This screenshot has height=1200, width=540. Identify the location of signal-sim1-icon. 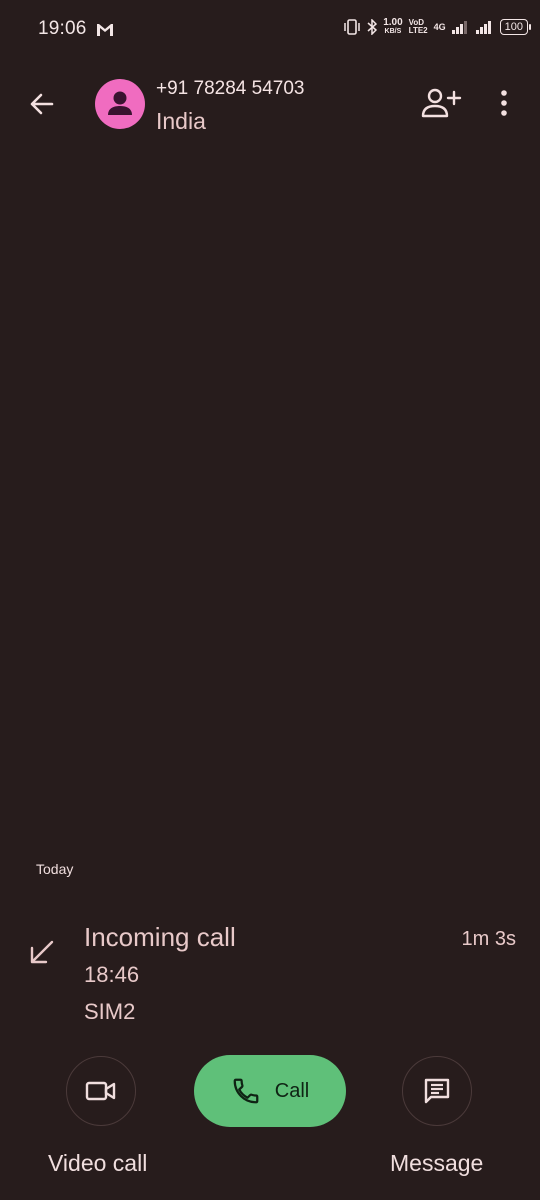
(459, 27).